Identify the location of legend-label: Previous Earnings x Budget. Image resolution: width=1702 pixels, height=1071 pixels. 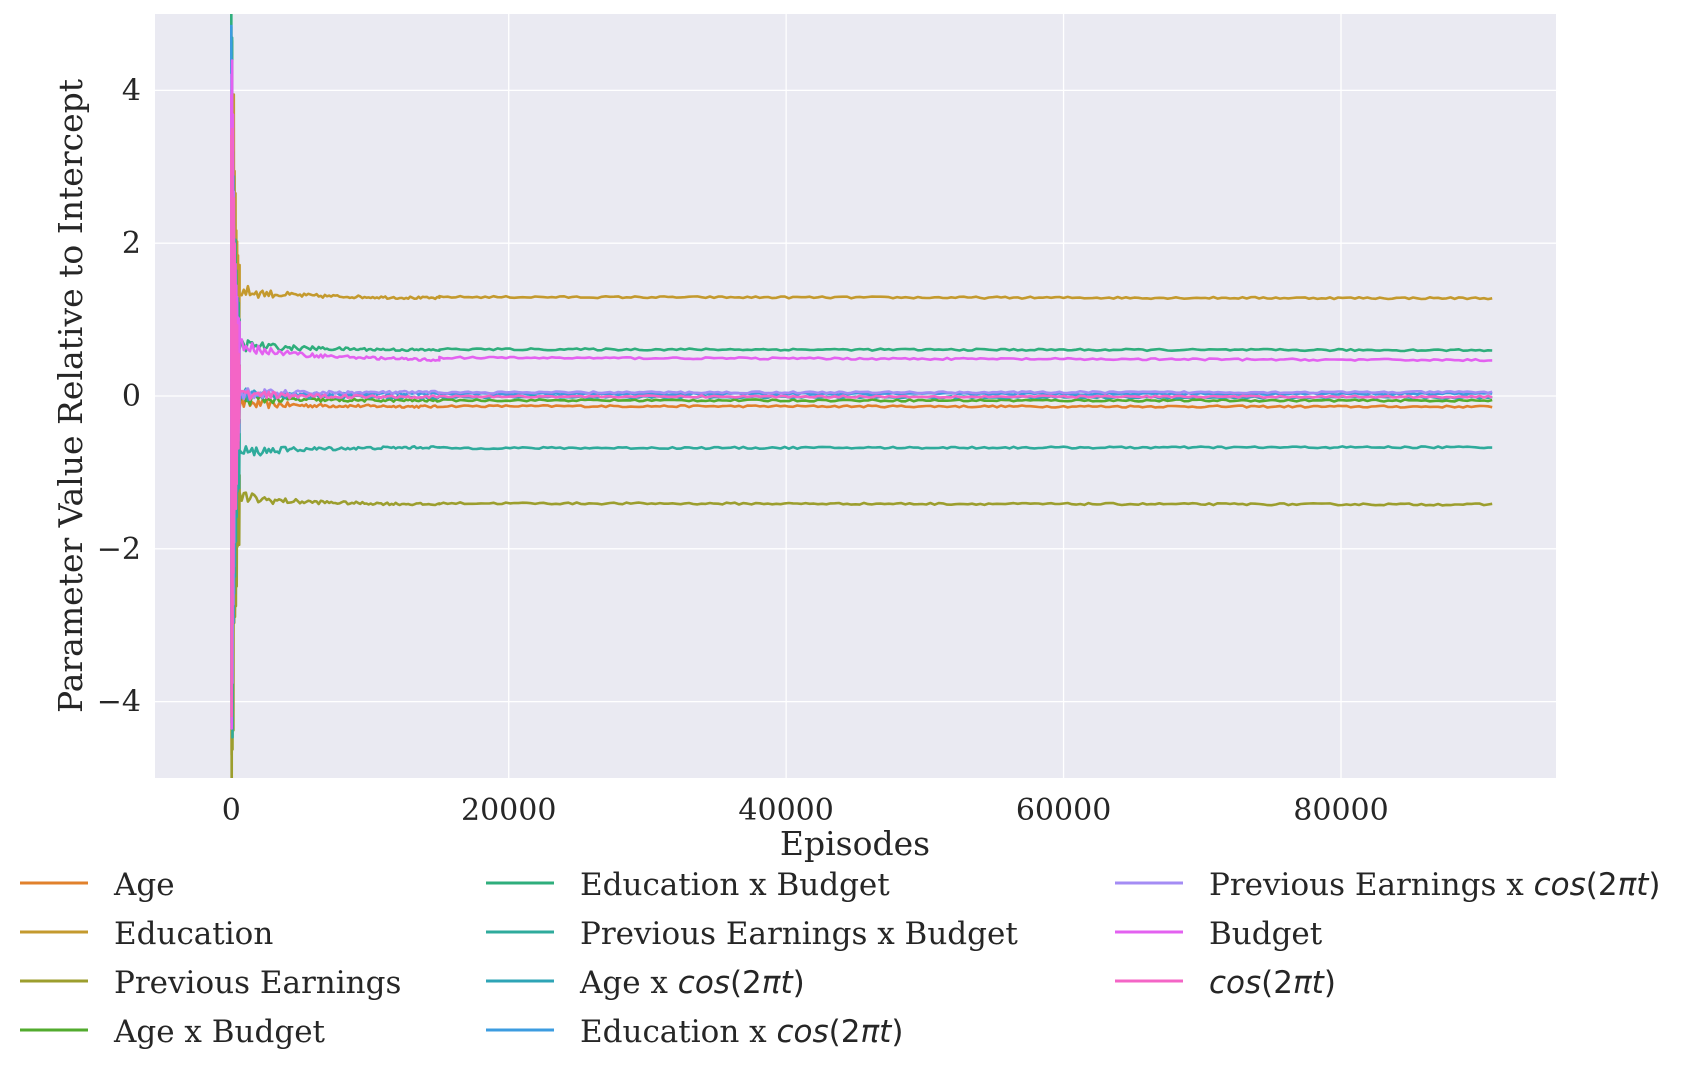
(799, 934).